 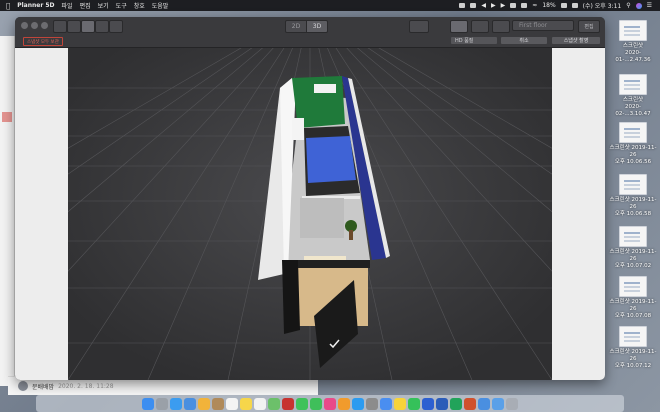 What do you see at coordinates (633, 96) in the screenshot?
I see `desktop-file-2: 스크린샷 2020-02-...3.10.47` at bounding box center [633, 96].